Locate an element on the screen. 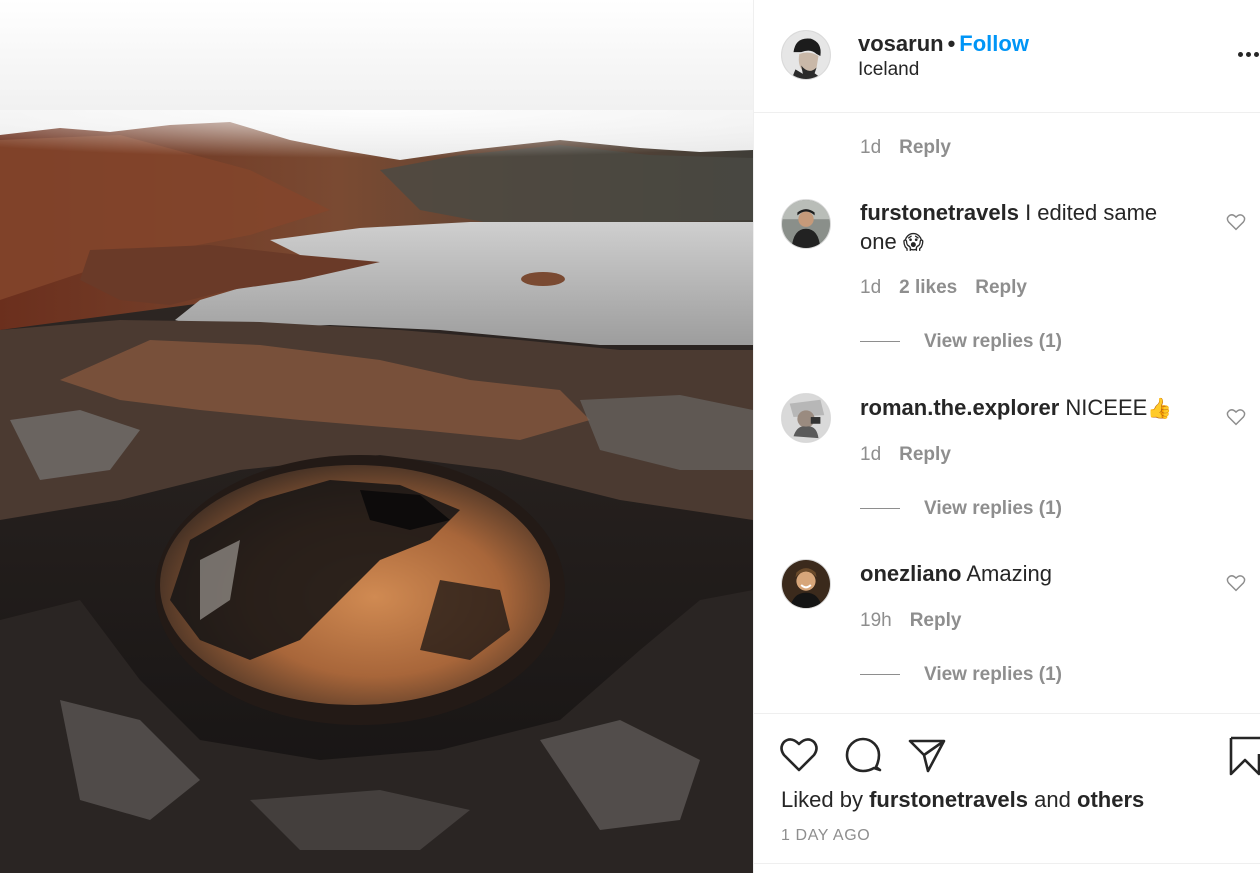  comment-text: furstonetravels I edited same one 😱 is located at coordinates (1025, 227).